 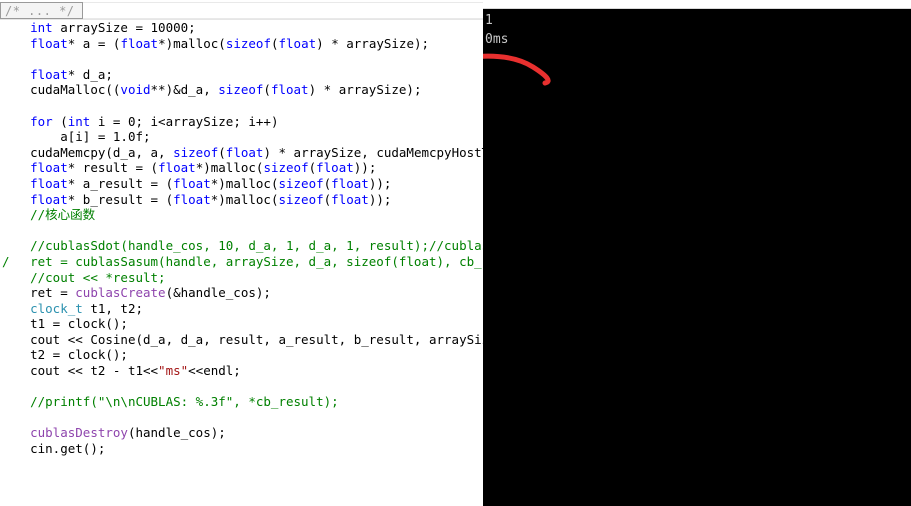 What do you see at coordinates (241, 278) in the screenshot?
I see `code-line: //cout << *result;` at bounding box center [241, 278].